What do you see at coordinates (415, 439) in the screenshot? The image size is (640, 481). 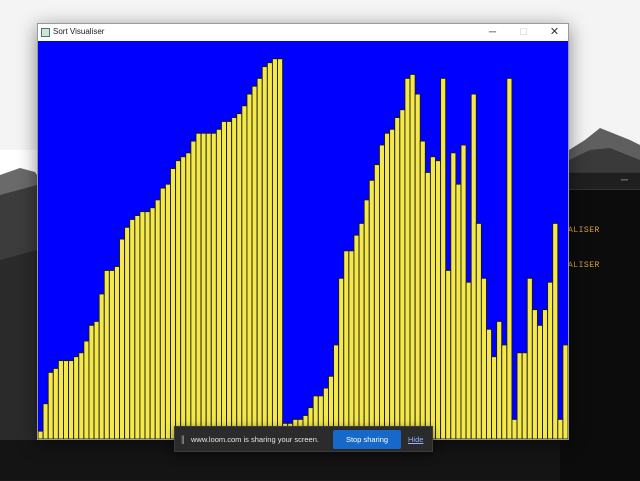 I see `hide-link: Hide` at bounding box center [415, 439].